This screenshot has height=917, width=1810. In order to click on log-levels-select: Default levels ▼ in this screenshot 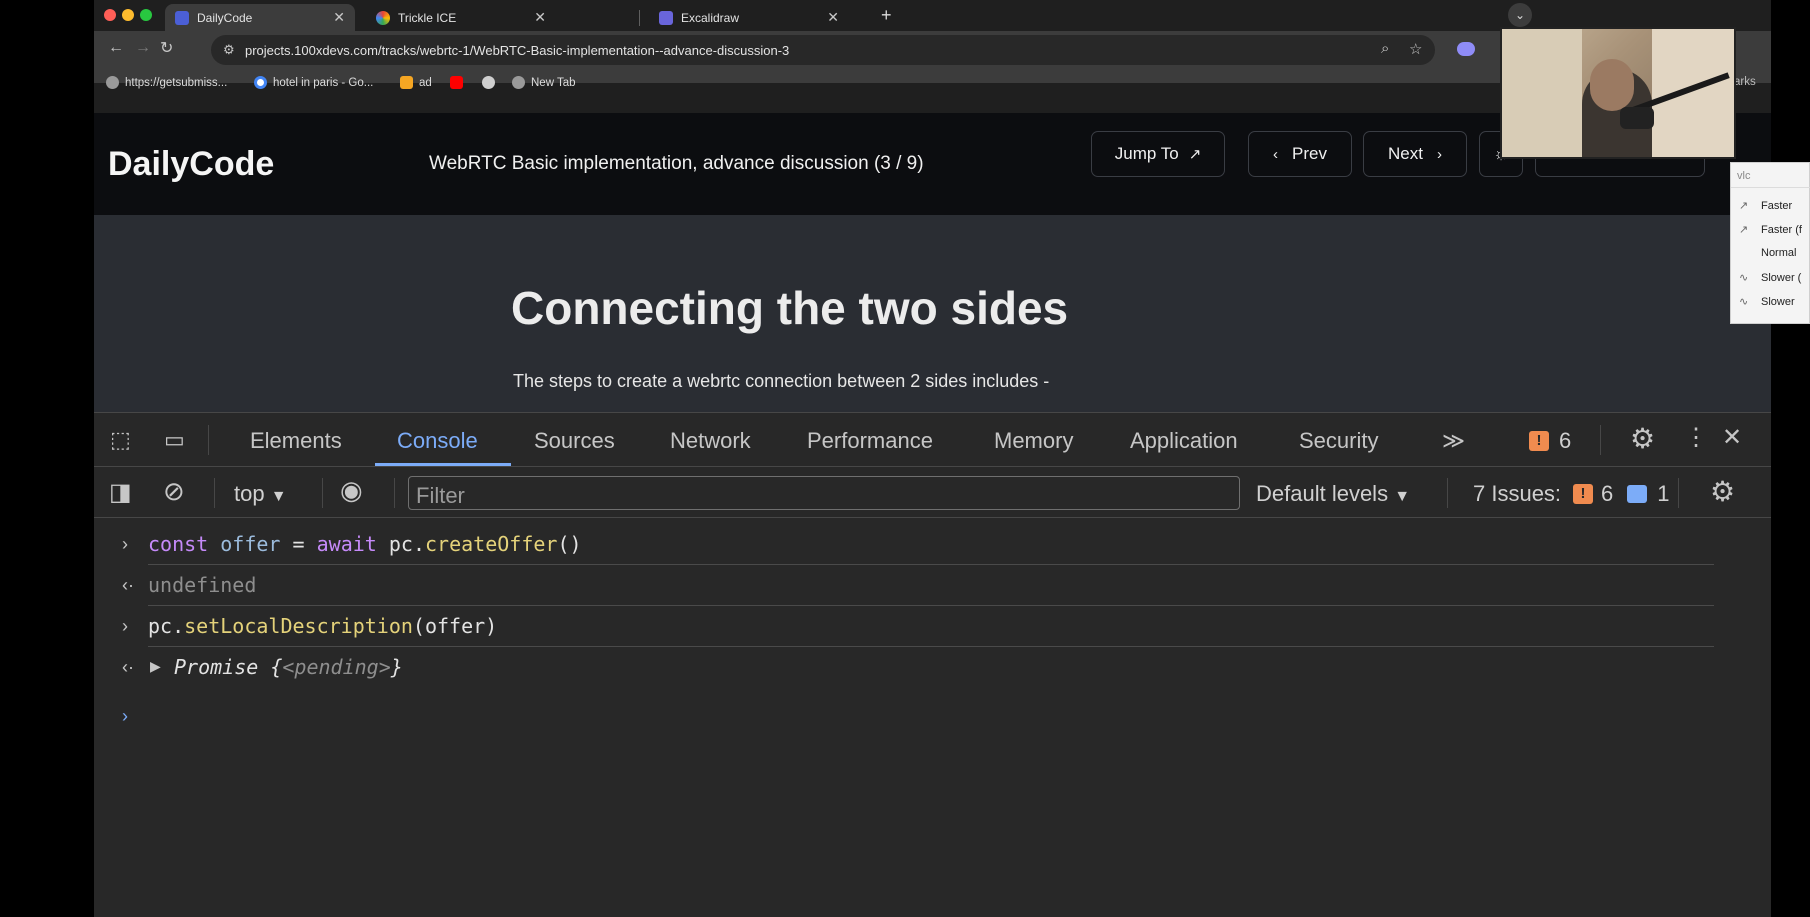, I will do `click(1333, 494)`.